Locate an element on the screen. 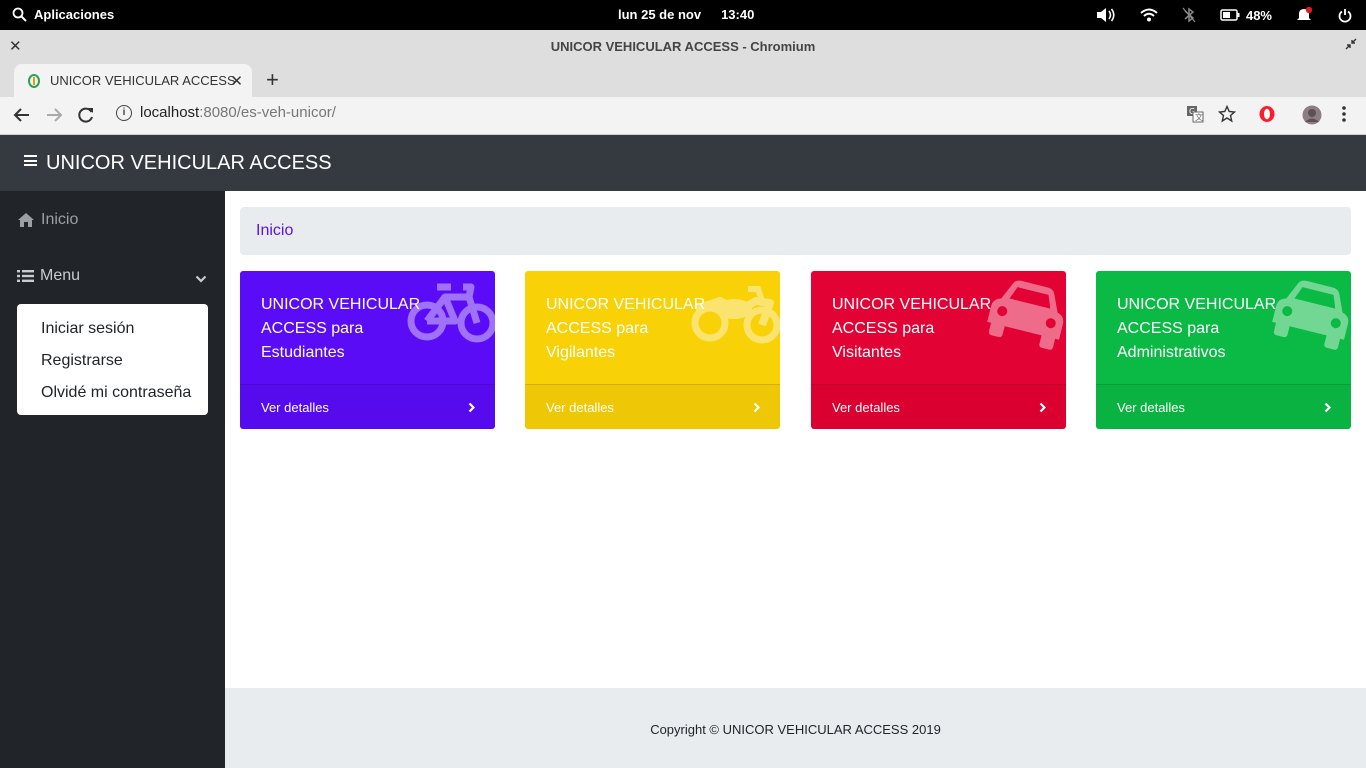  tab-title: UNICOR VEHICULAR ACCESS is located at coordinates (143, 80).